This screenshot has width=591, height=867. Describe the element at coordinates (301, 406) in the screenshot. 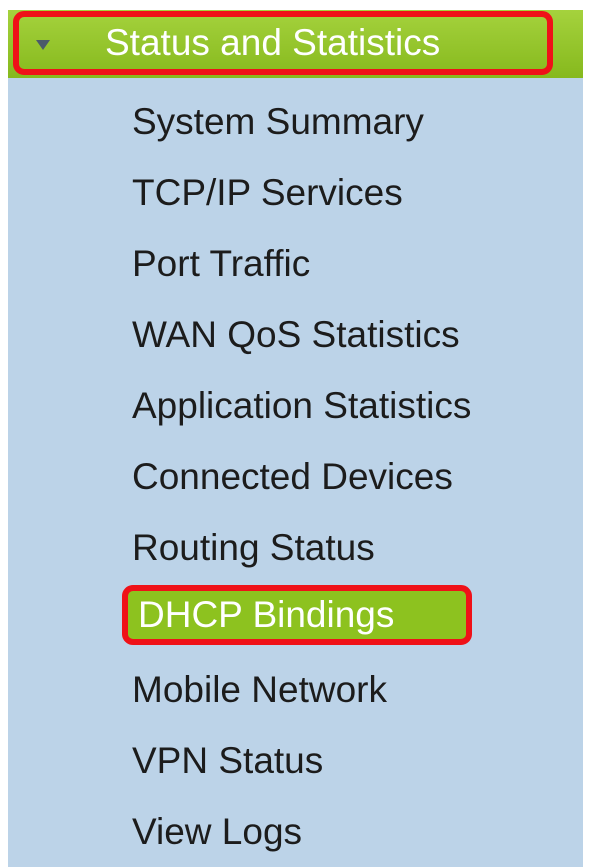

I see `menu-item-application-statistics: Application Statistics` at that location.